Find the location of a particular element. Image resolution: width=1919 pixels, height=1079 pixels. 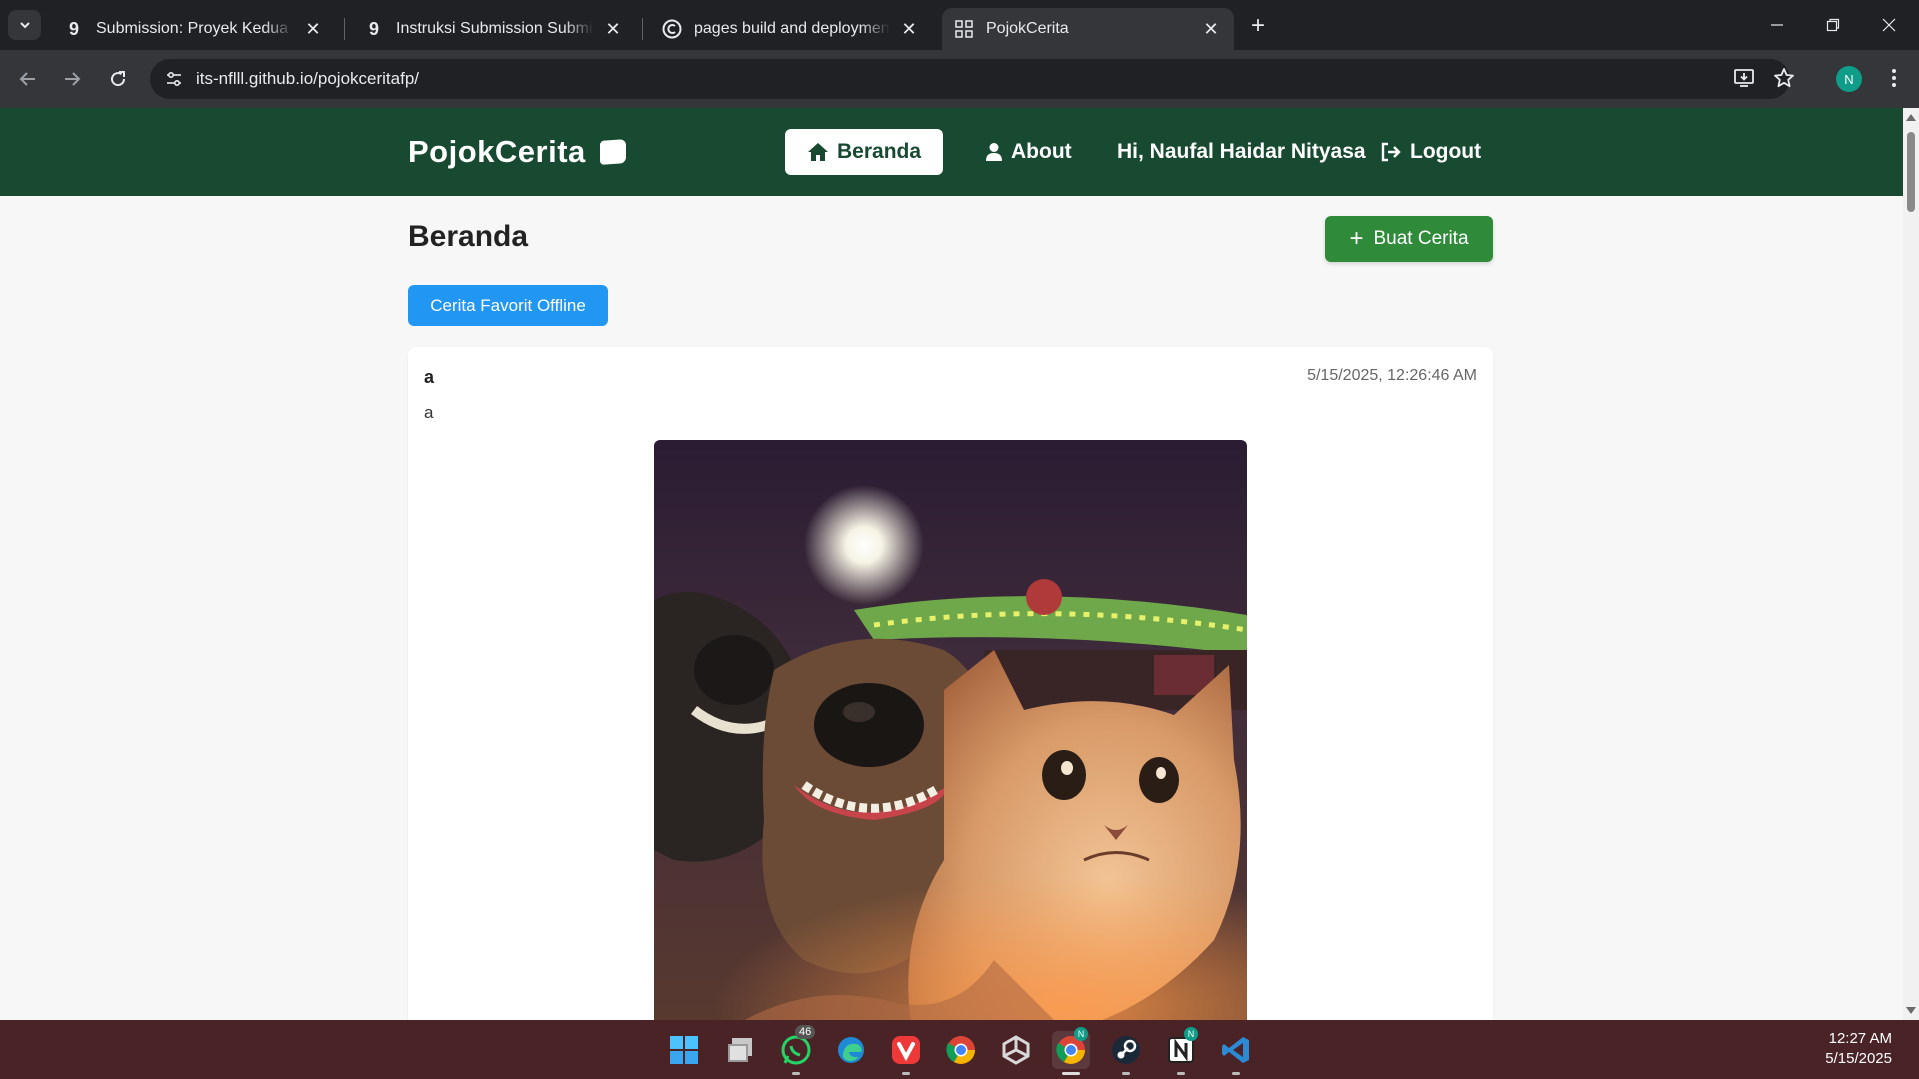

arrow-right-icon is located at coordinates (73, 79).